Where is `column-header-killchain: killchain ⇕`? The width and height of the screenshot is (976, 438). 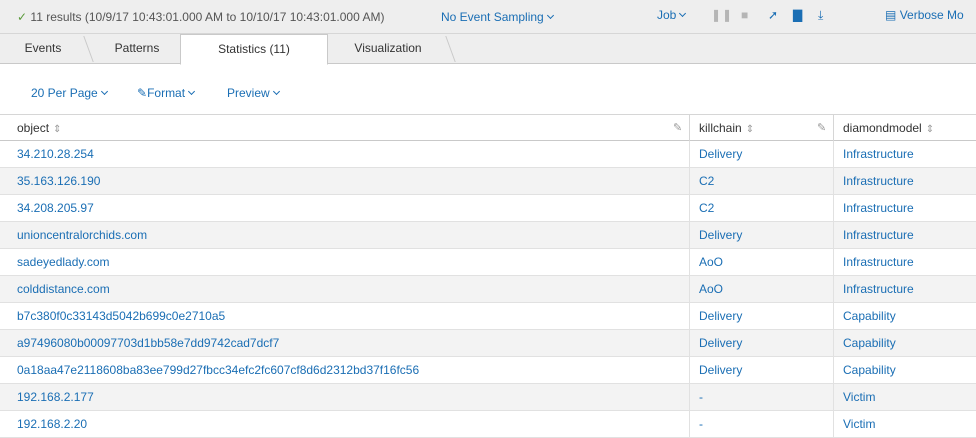 column-header-killchain: killchain ⇕ is located at coordinates (726, 128).